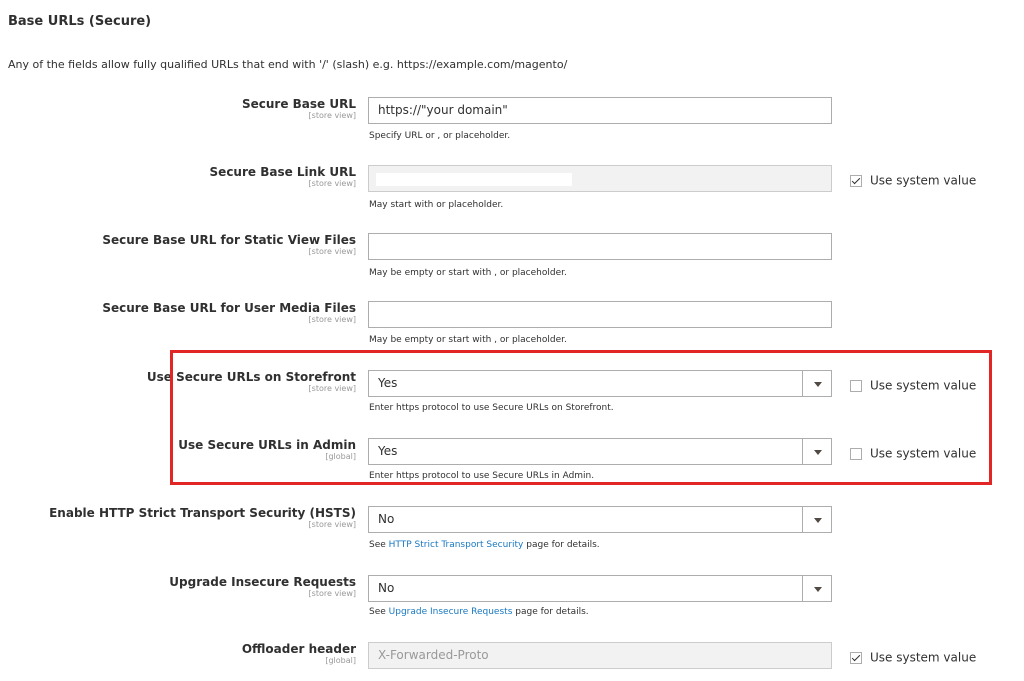 Image resolution: width=1024 pixels, height=681 pixels. I want to click on upgrade-insecure-link: Upgrade Insecure Requests, so click(451, 612).